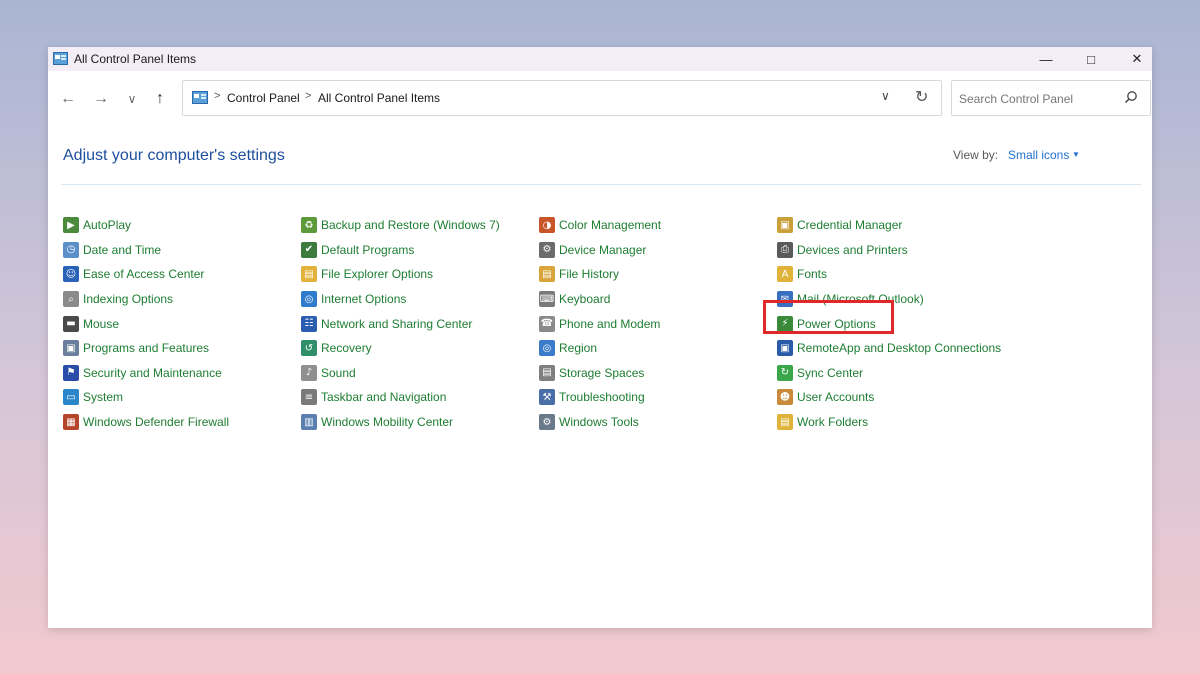 The width and height of the screenshot is (1200, 675). What do you see at coordinates (101, 324) in the screenshot?
I see `item-label: Mouse` at bounding box center [101, 324].